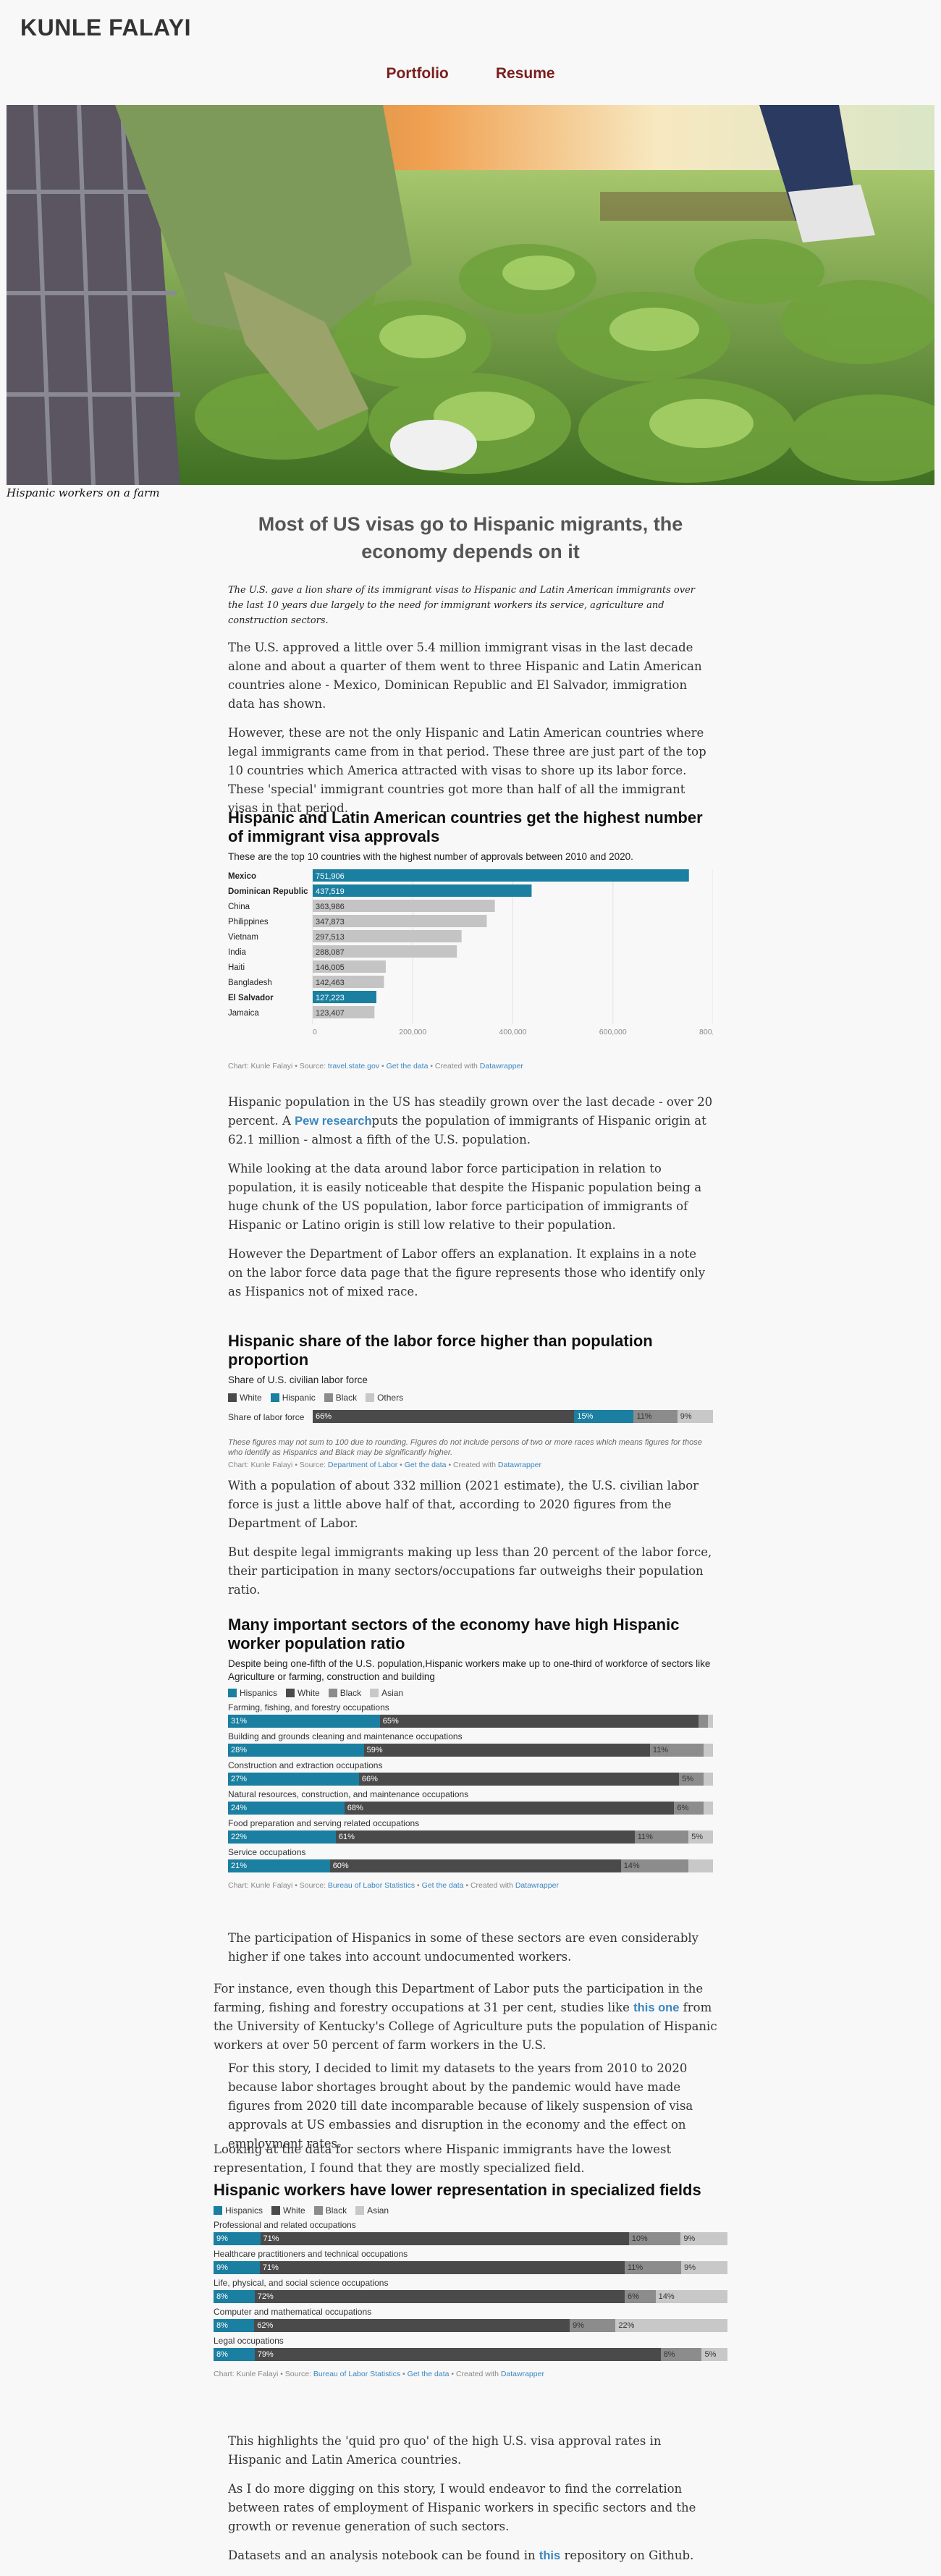 The image size is (941, 2576). Describe the element at coordinates (243, 938) in the screenshot. I see `category-label: Vietnam` at that location.